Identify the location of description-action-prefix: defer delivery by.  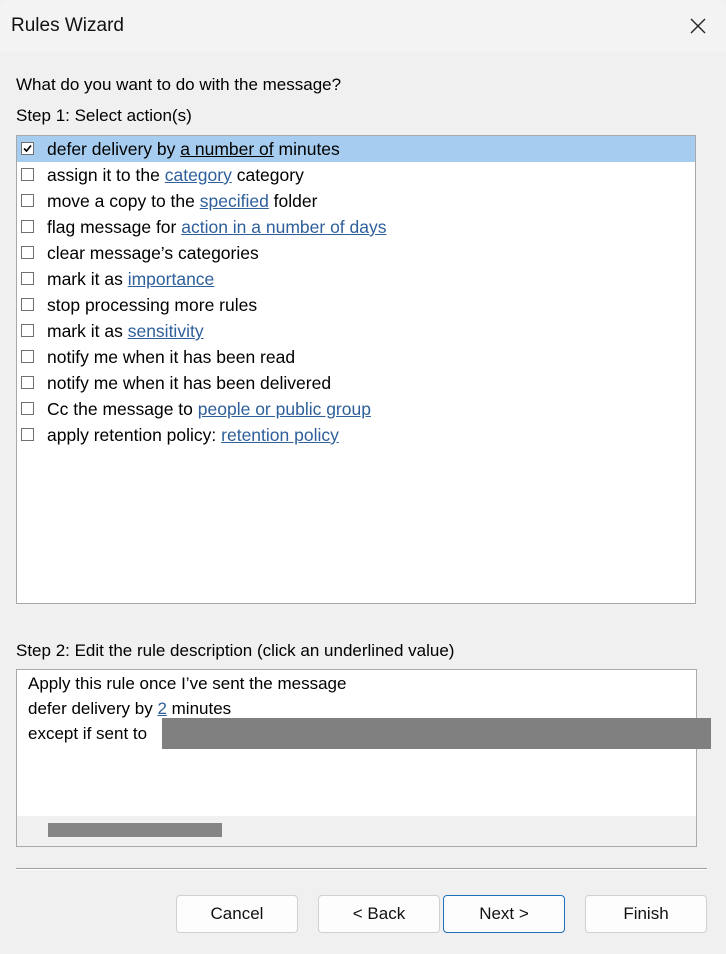
(93, 708).